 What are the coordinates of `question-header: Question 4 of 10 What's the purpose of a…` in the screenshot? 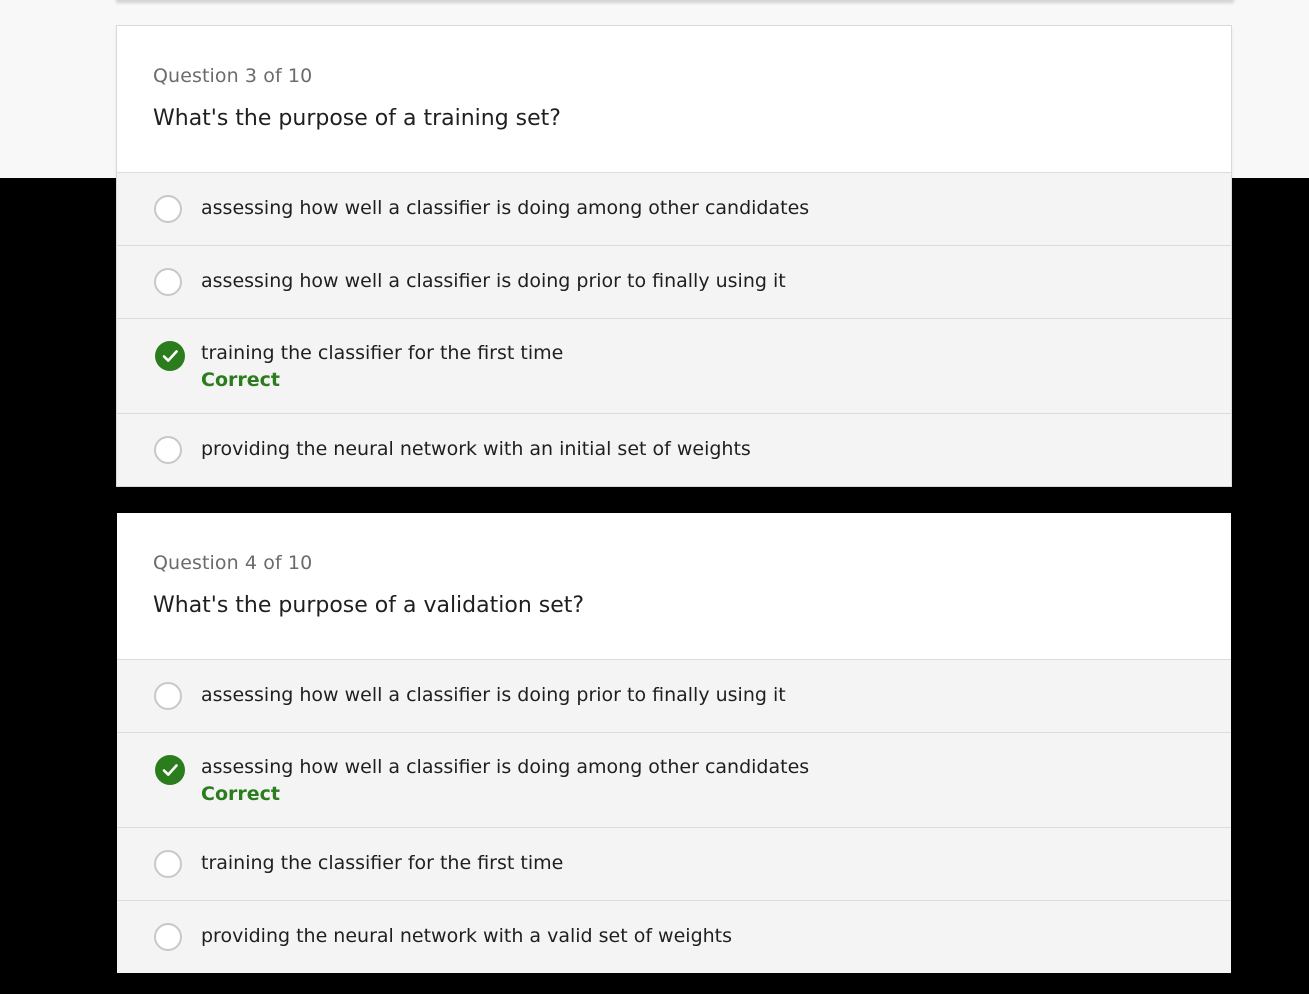 It's located at (674, 586).